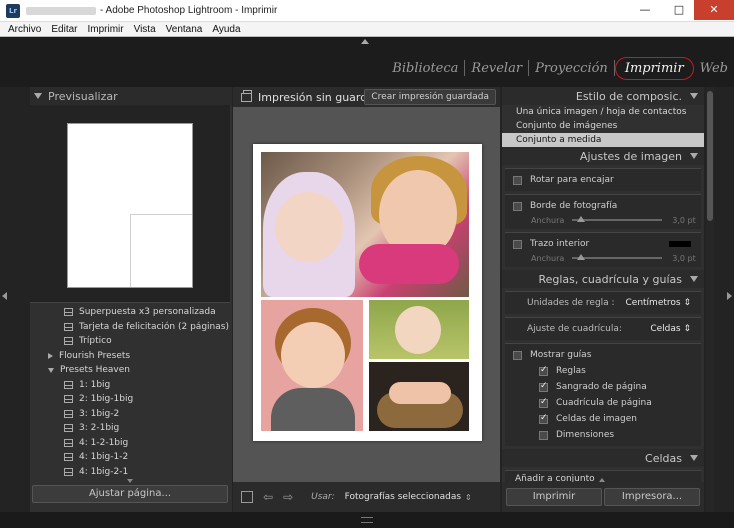 The image size is (734, 528). What do you see at coordinates (603, 140) in the screenshot?
I see `layout-style-option-selected: Conjunto a medida` at bounding box center [603, 140].